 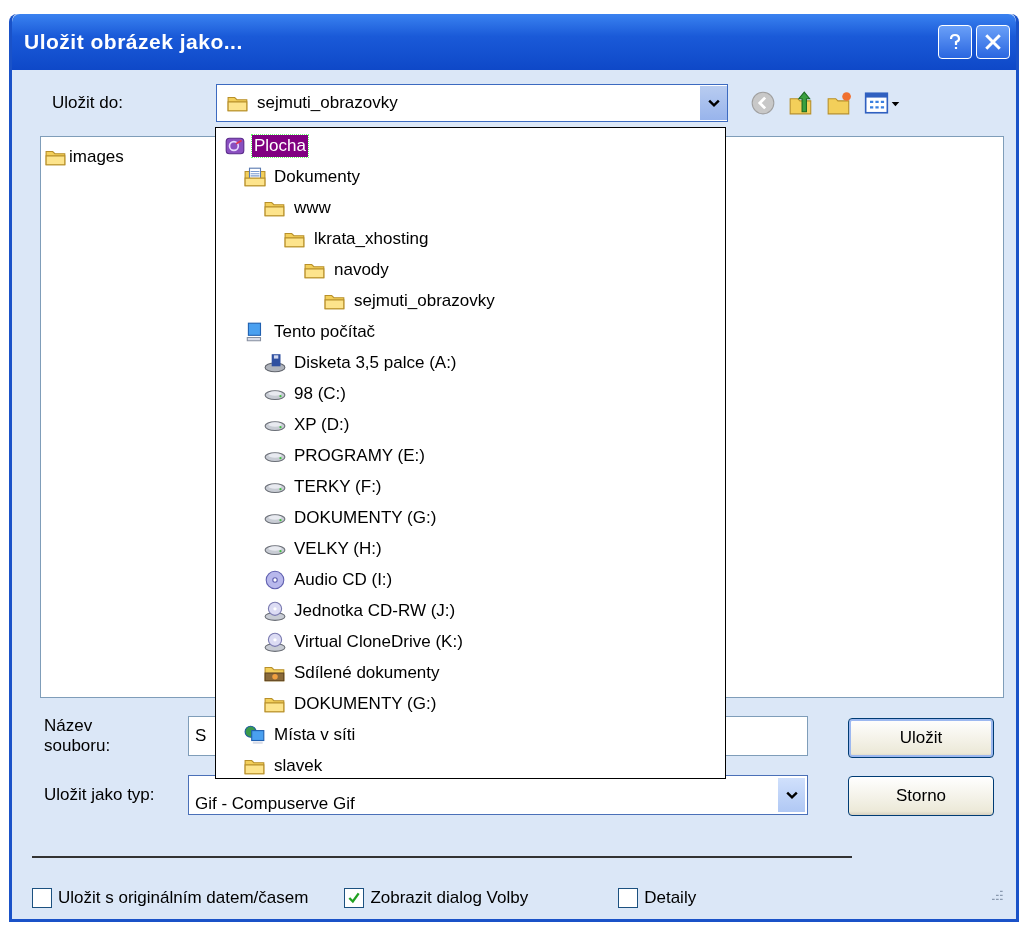 What do you see at coordinates (235, 145) in the screenshot?
I see `desktop-icon` at bounding box center [235, 145].